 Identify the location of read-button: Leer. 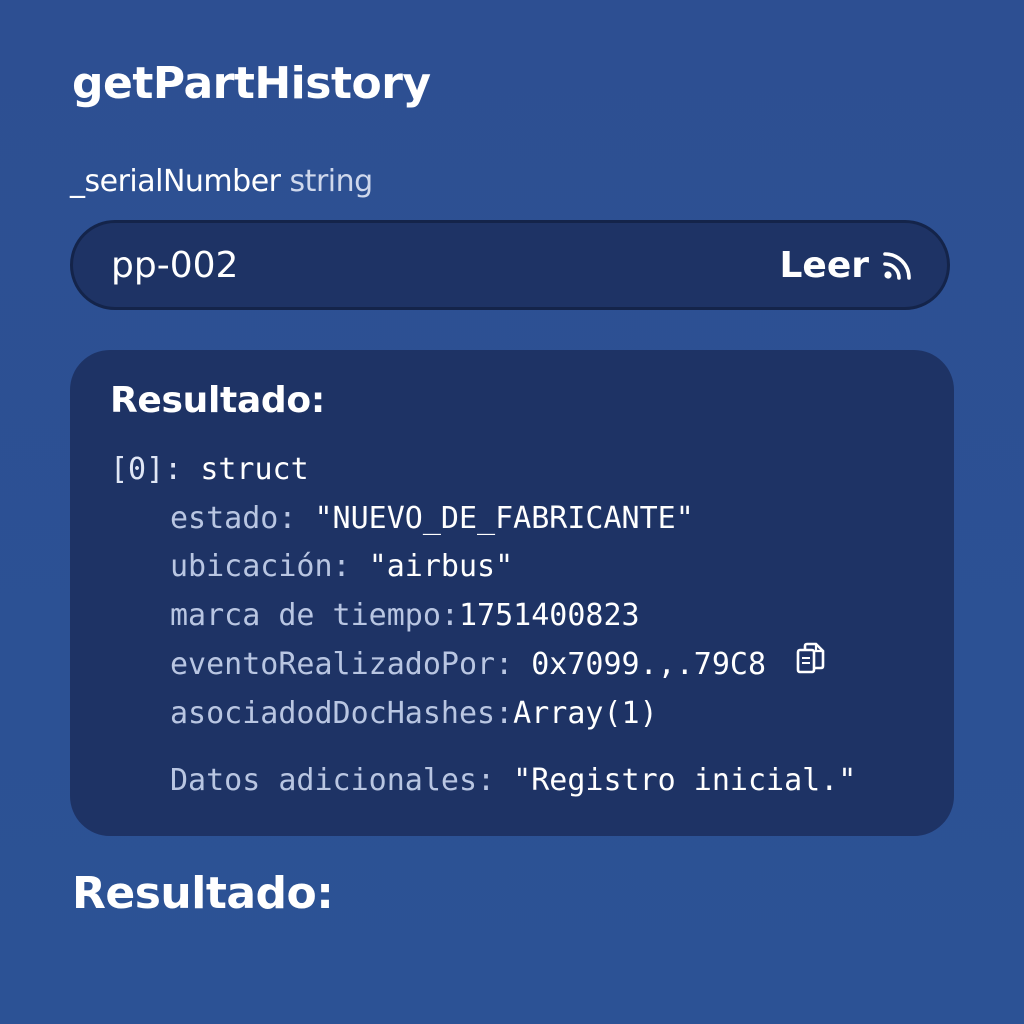
(846, 265).